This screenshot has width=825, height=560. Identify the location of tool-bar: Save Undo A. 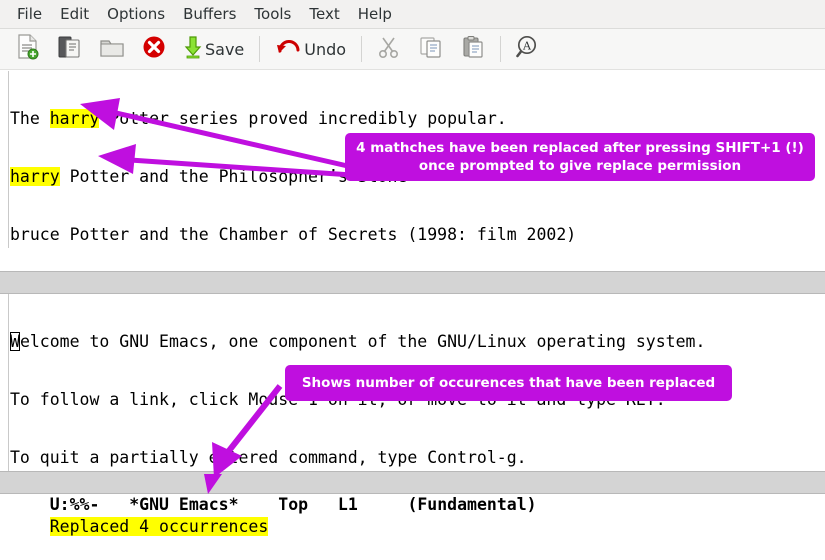
(412, 49).